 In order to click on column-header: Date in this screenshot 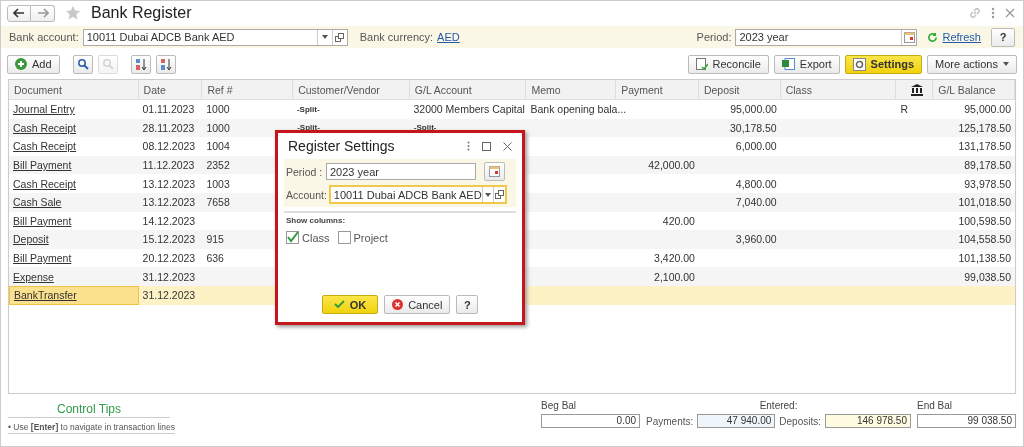, I will do `click(154, 89)`.